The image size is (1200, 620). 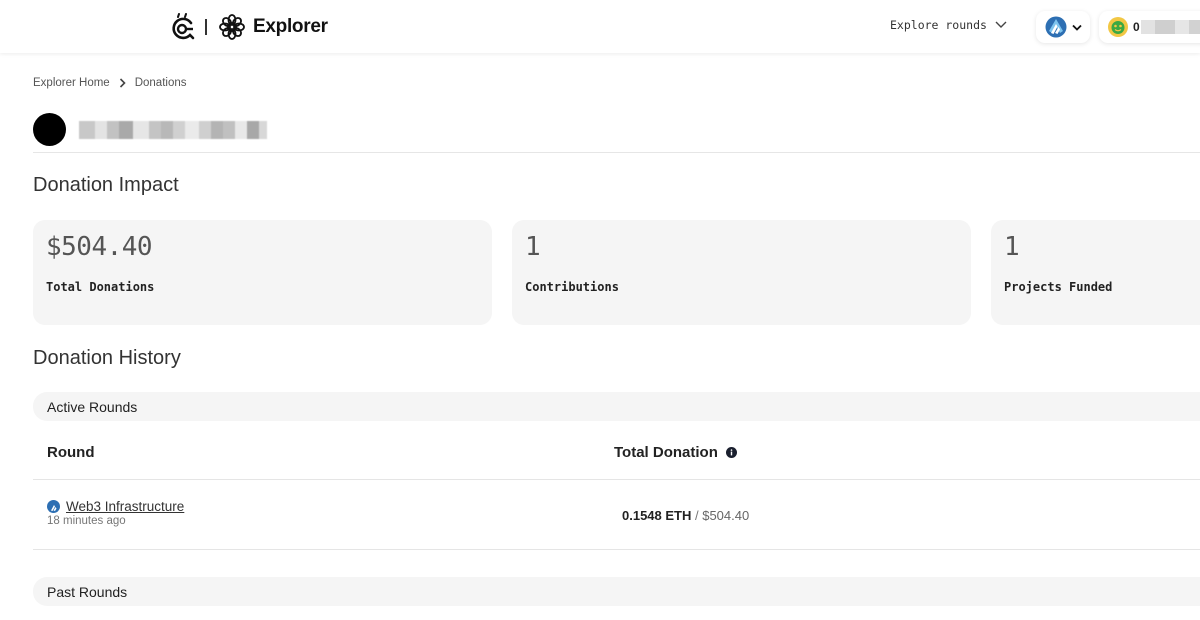 I want to click on wallet-address-prefix: 0, so click(x=1136, y=27).